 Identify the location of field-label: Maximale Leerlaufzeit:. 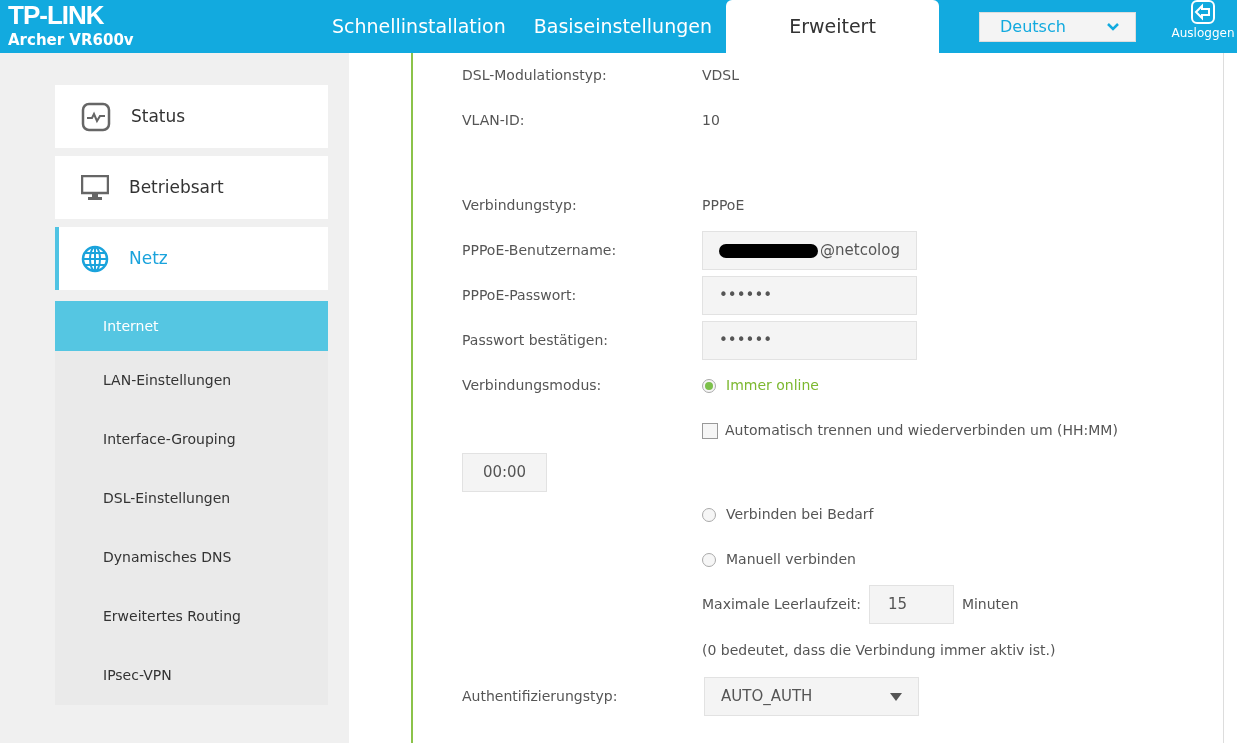
(781, 604).